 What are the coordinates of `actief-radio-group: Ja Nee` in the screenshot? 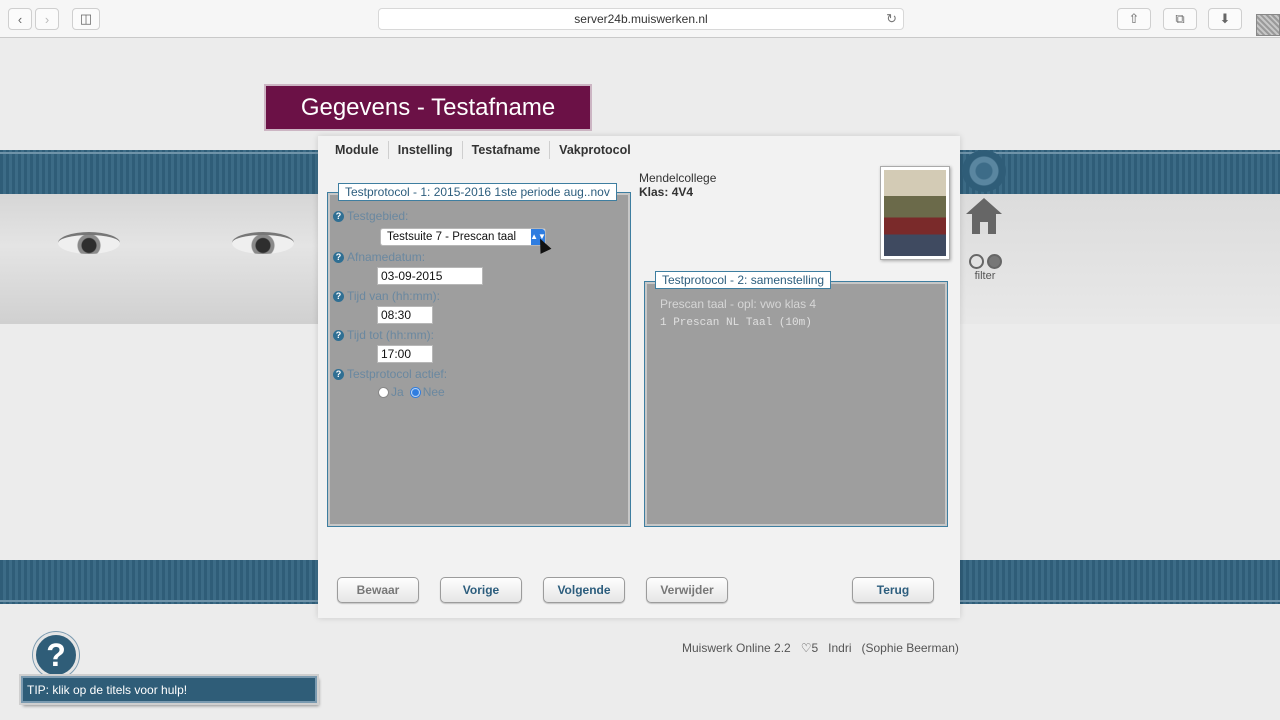 It's located at (411, 392).